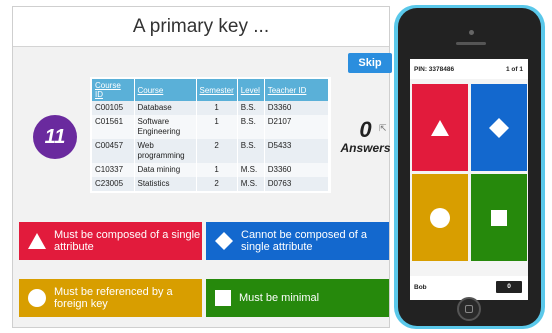 The image size is (552, 333). What do you see at coordinates (113, 298) in the screenshot?
I see `answer-text: Must be referenced by a foreign key` at bounding box center [113, 298].